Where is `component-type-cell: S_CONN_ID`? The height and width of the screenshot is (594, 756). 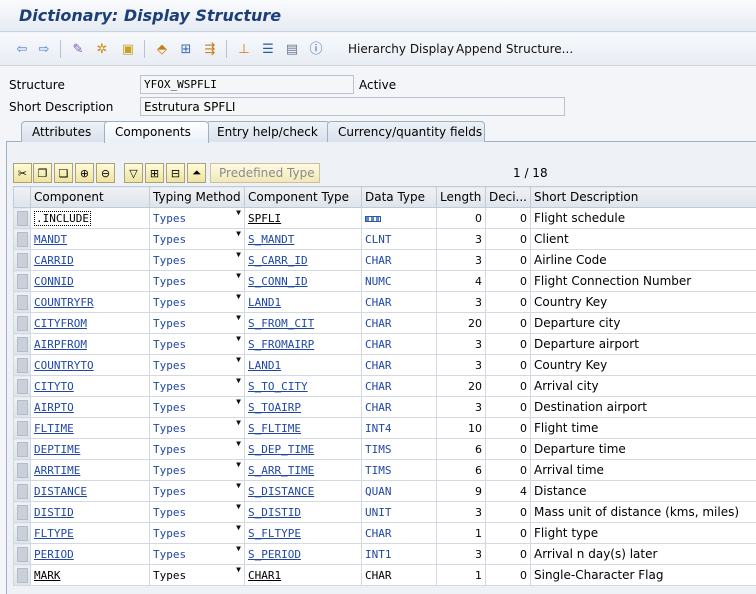 component-type-cell: S_CONN_ID is located at coordinates (303, 281).